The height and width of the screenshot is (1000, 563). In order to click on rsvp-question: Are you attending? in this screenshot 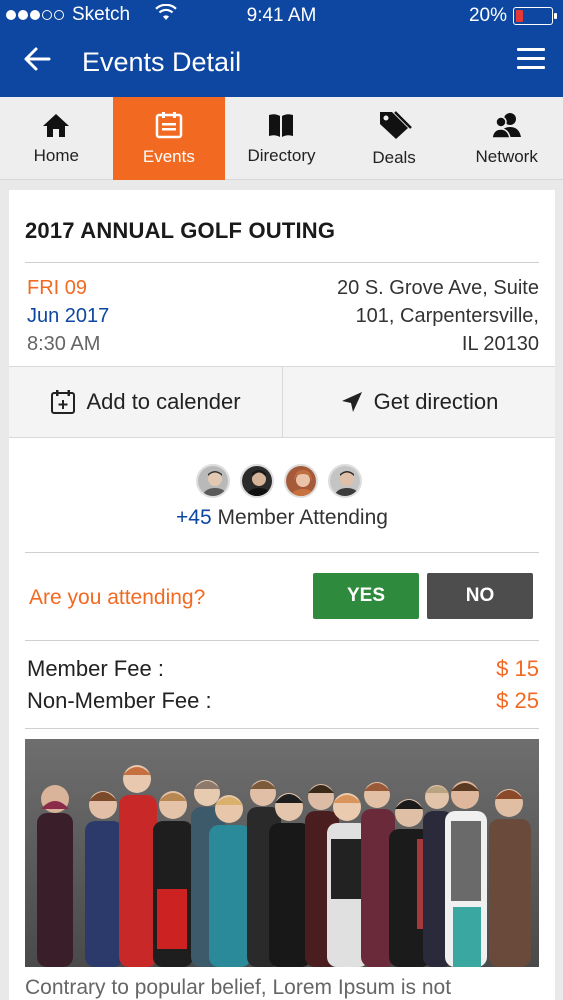, I will do `click(117, 597)`.